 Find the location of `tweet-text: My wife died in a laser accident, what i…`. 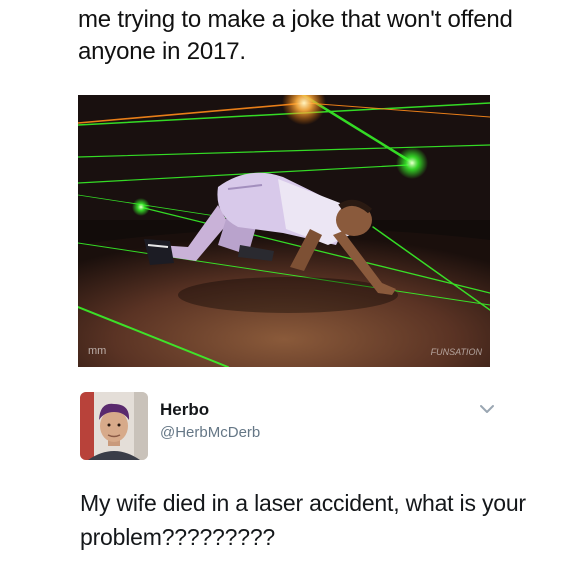

tweet-text: My wife died in a laser accident, what i… is located at coordinates (303, 520).